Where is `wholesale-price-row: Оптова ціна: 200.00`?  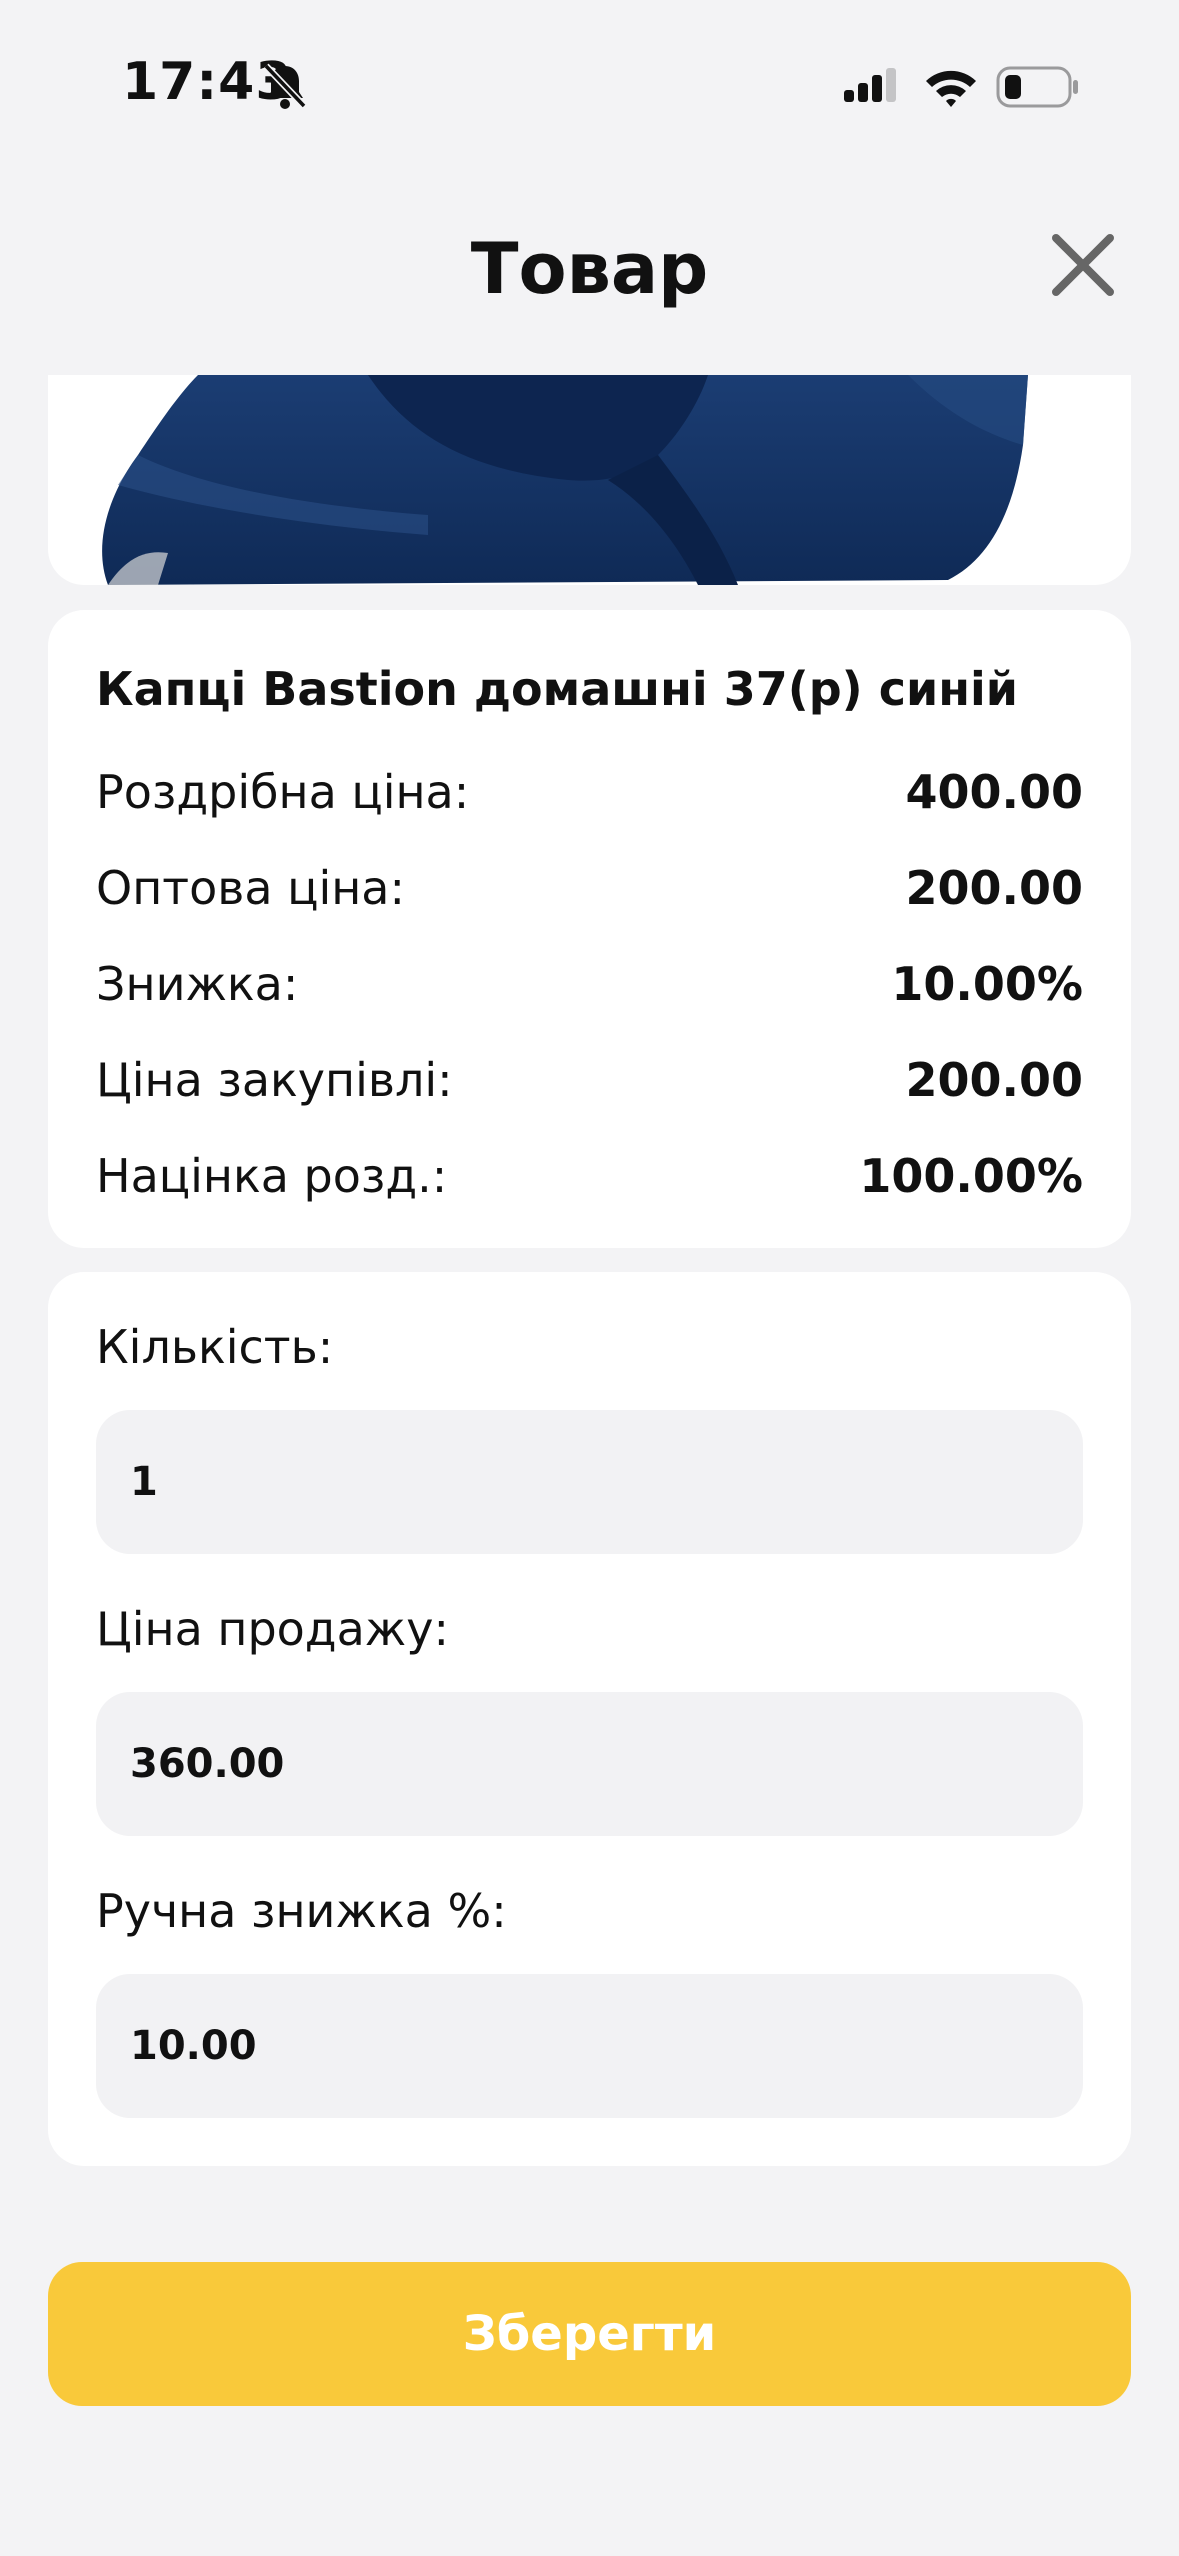
wholesale-price-row: Оптова ціна: 200.00 is located at coordinates (589, 891).